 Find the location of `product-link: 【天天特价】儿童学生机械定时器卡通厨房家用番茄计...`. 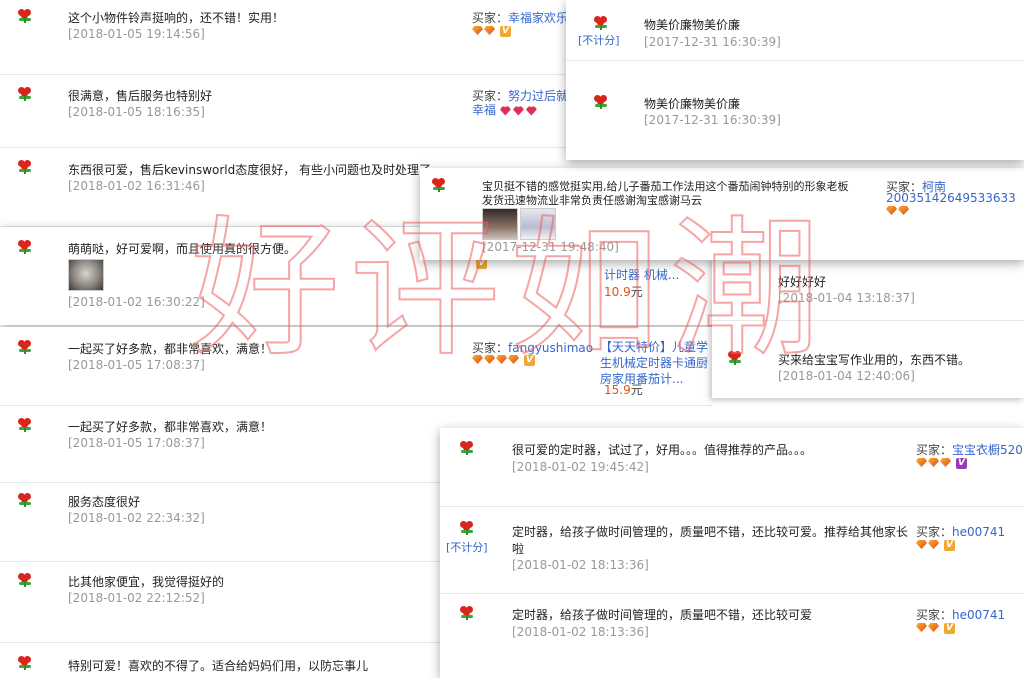

product-link: 【天天特价】儿童学生机械定时器卡通厨房家用番茄计... is located at coordinates (655, 363).